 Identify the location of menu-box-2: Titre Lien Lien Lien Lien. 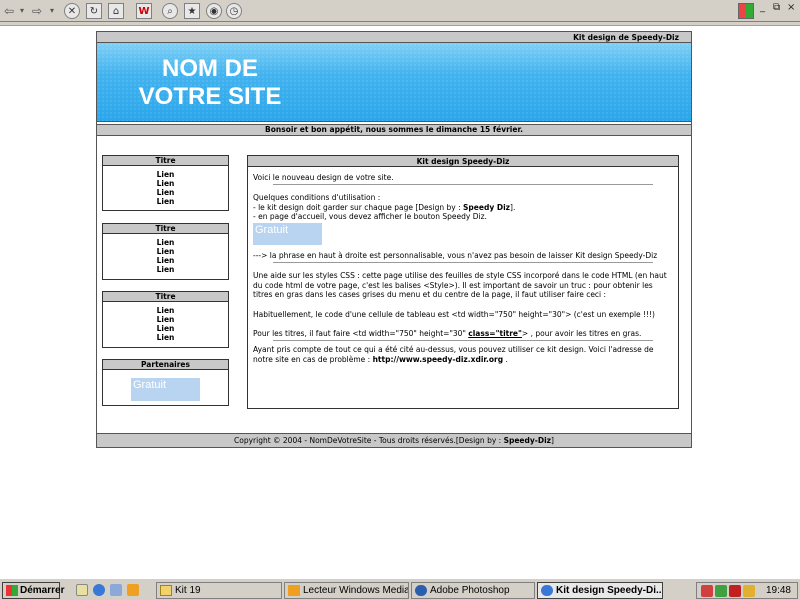
(165, 251).